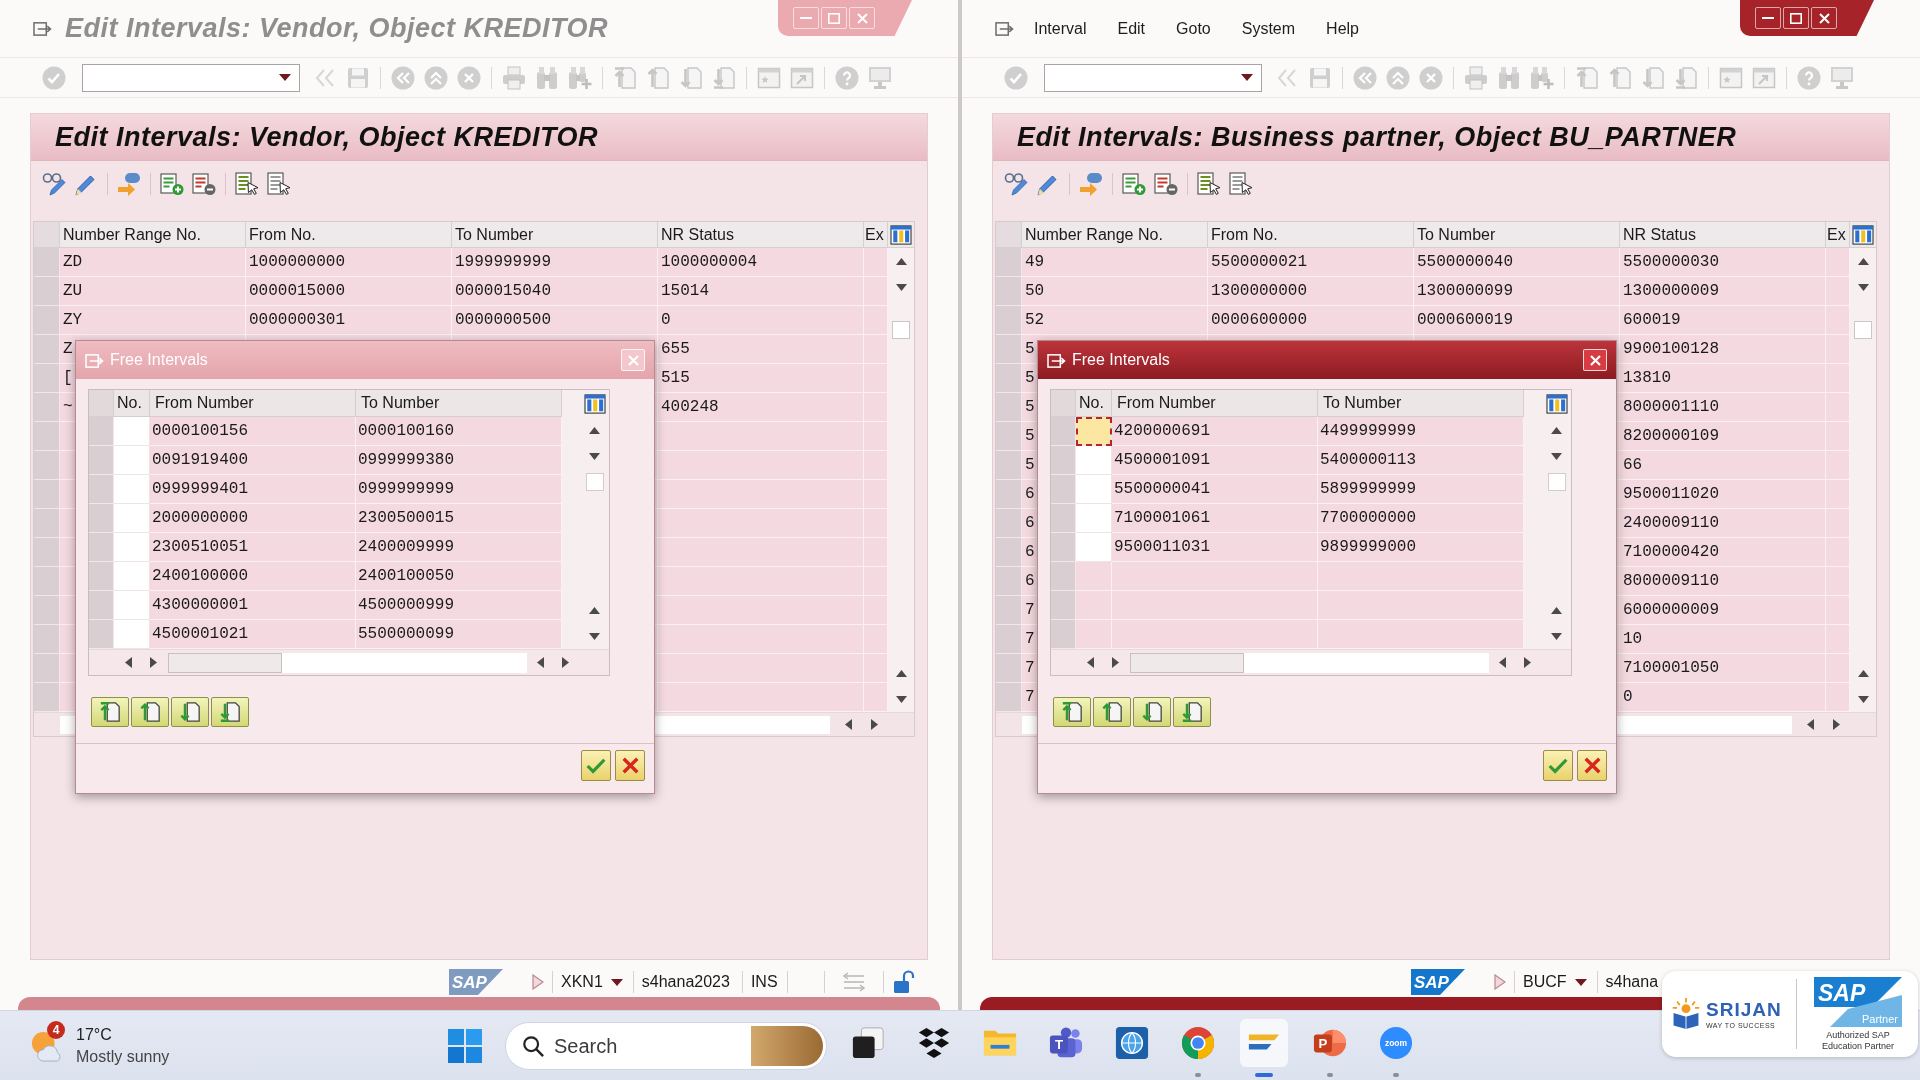 This screenshot has width=1920, height=1080. Describe the element at coordinates (153, 235) in the screenshot. I see `column-header: Number Range No.` at that location.